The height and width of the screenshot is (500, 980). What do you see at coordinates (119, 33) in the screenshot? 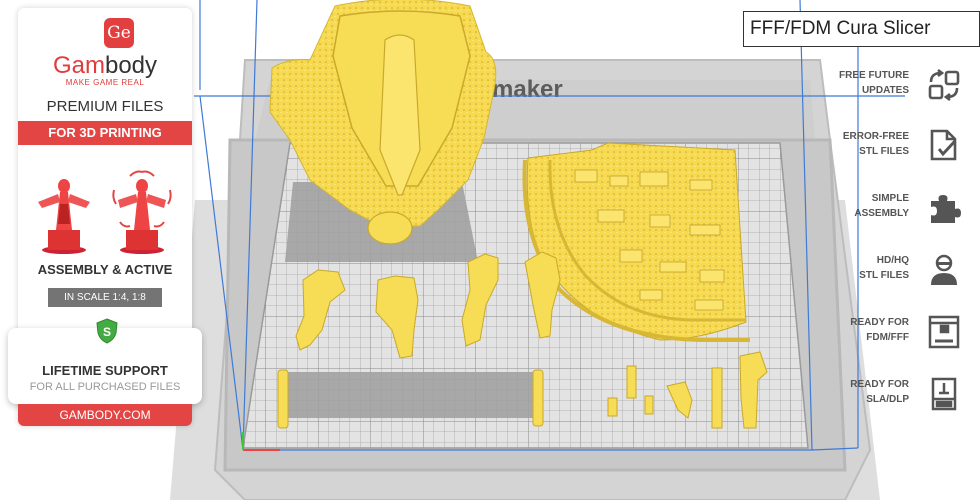
I see `gambody-logo-icon: Ge` at bounding box center [119, 33].